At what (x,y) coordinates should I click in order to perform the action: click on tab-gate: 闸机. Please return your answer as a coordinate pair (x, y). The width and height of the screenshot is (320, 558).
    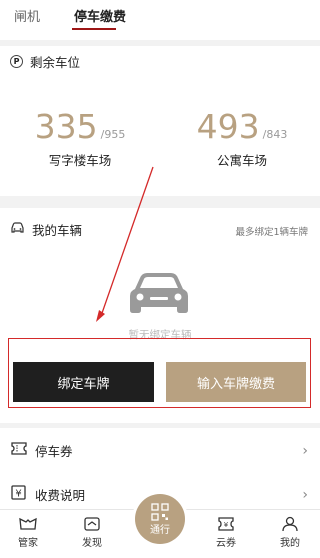
    Looking at the image, I should click on (27, 13).